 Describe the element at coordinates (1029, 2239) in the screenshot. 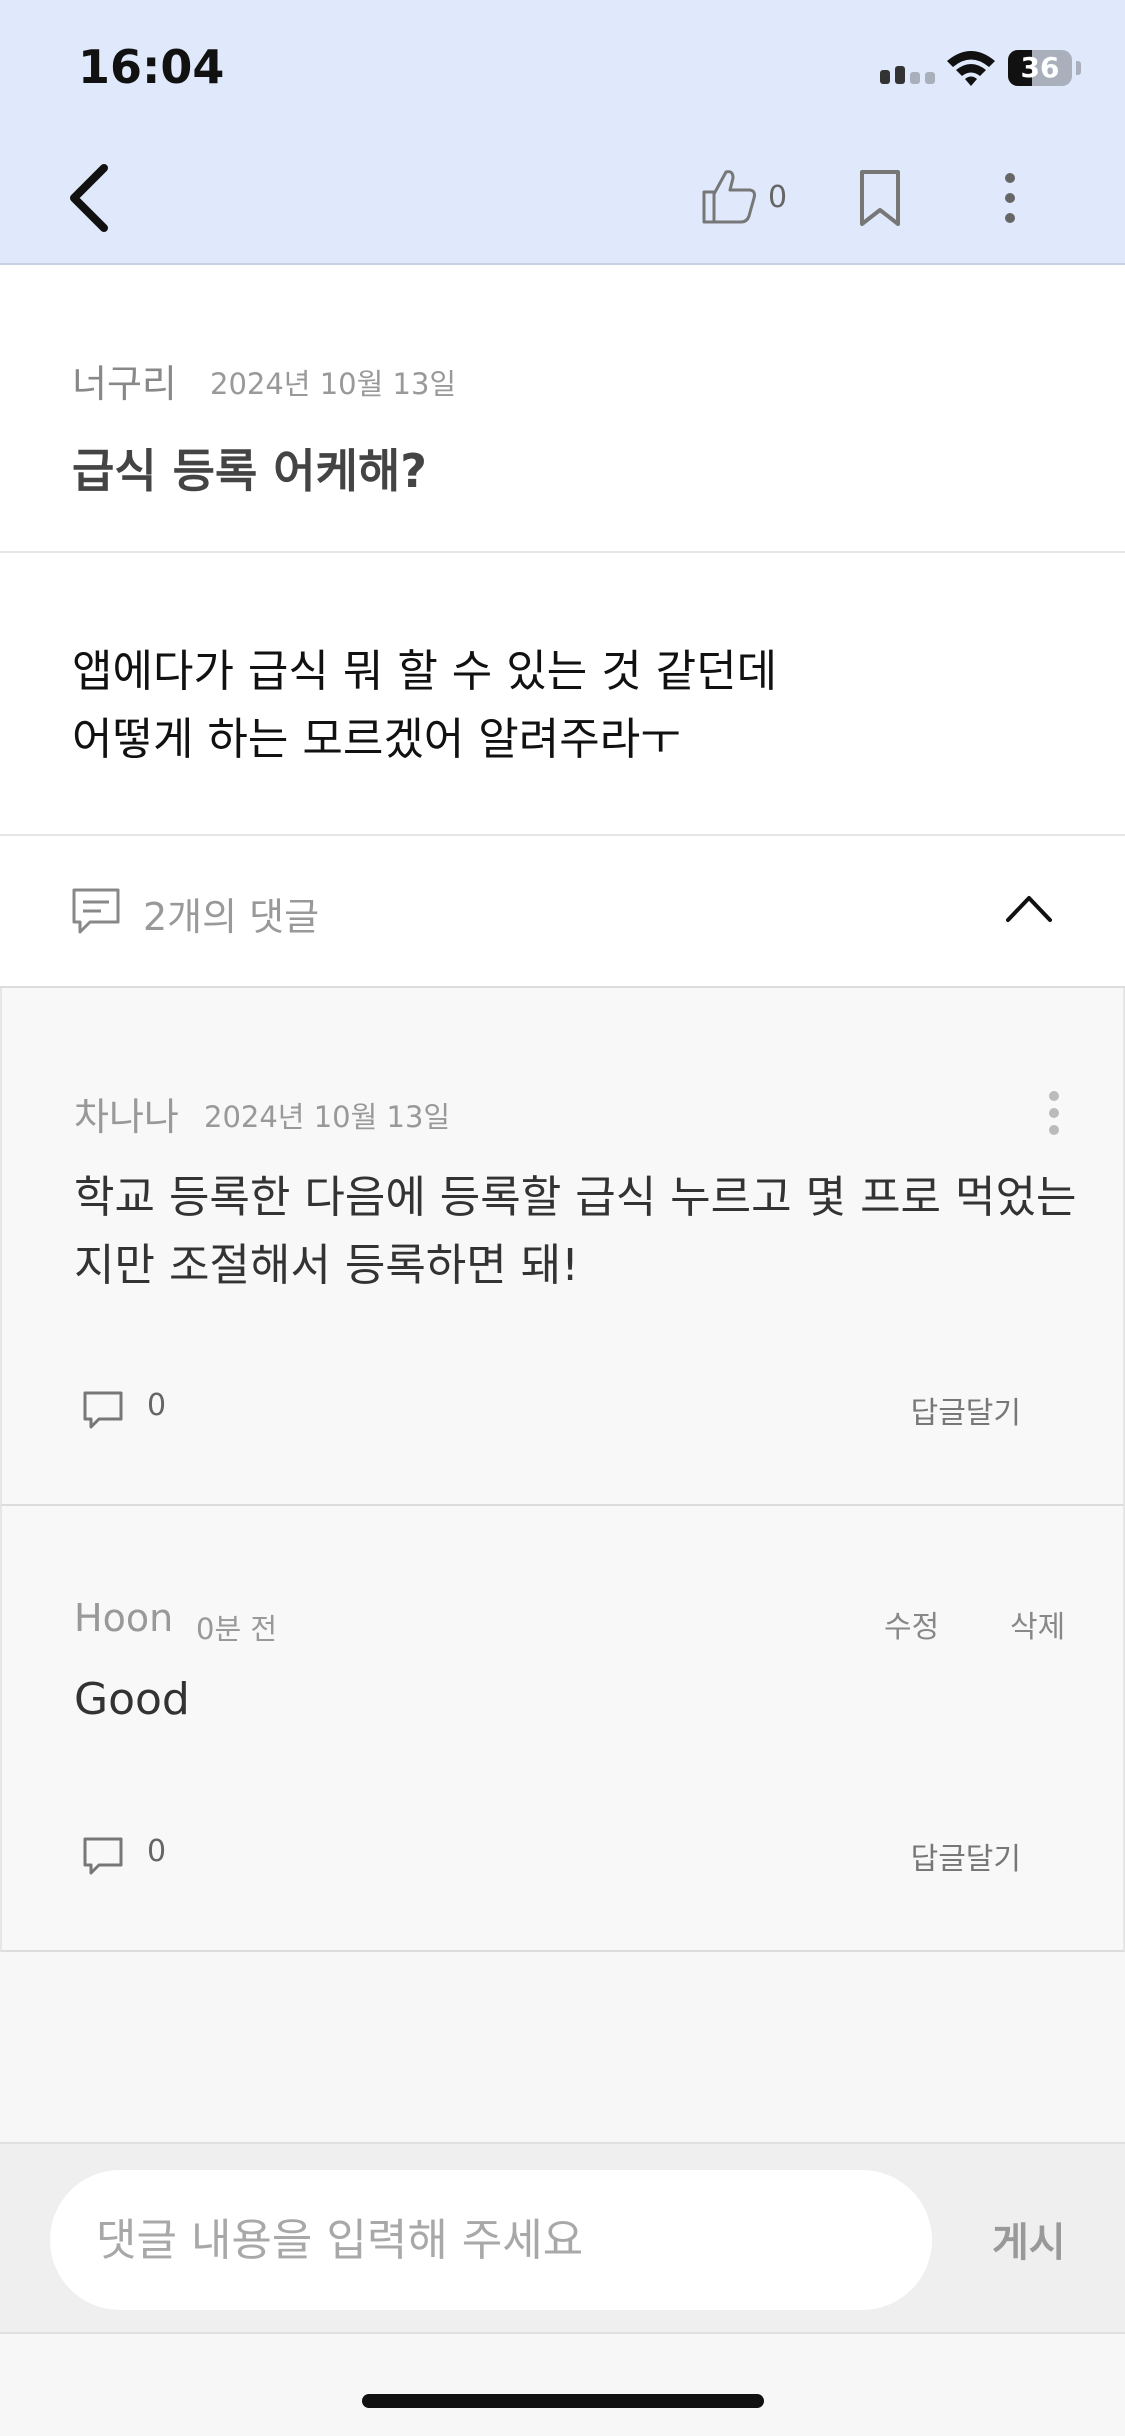

I see `post-comment-button: 게시` at that location.